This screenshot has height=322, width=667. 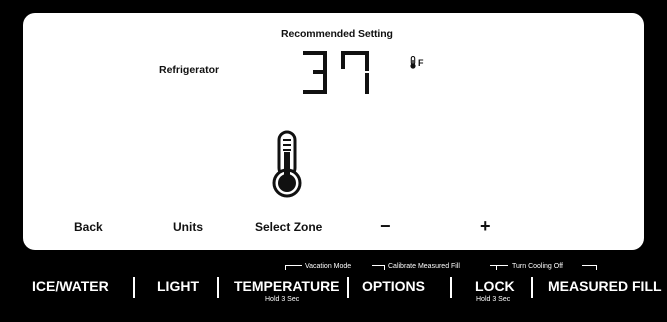 What do you see at coordinates (495, 286) in the screenshot?
I see `lock-button: LOCK` at bounding box center [495, 286].